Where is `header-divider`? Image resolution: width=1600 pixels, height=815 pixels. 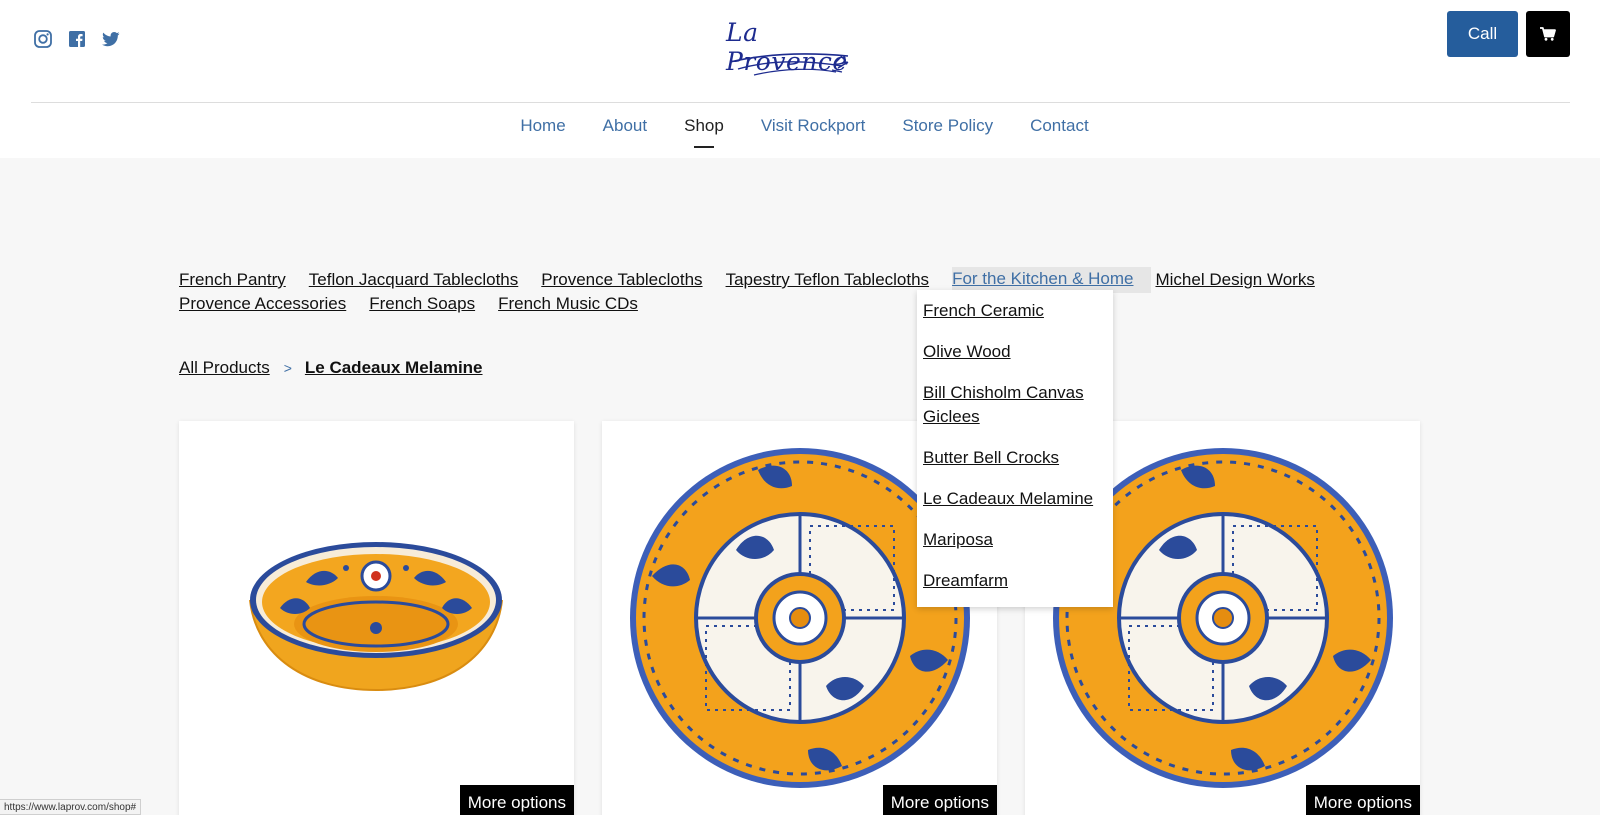 header-divider is located at coordinates (800, 102).